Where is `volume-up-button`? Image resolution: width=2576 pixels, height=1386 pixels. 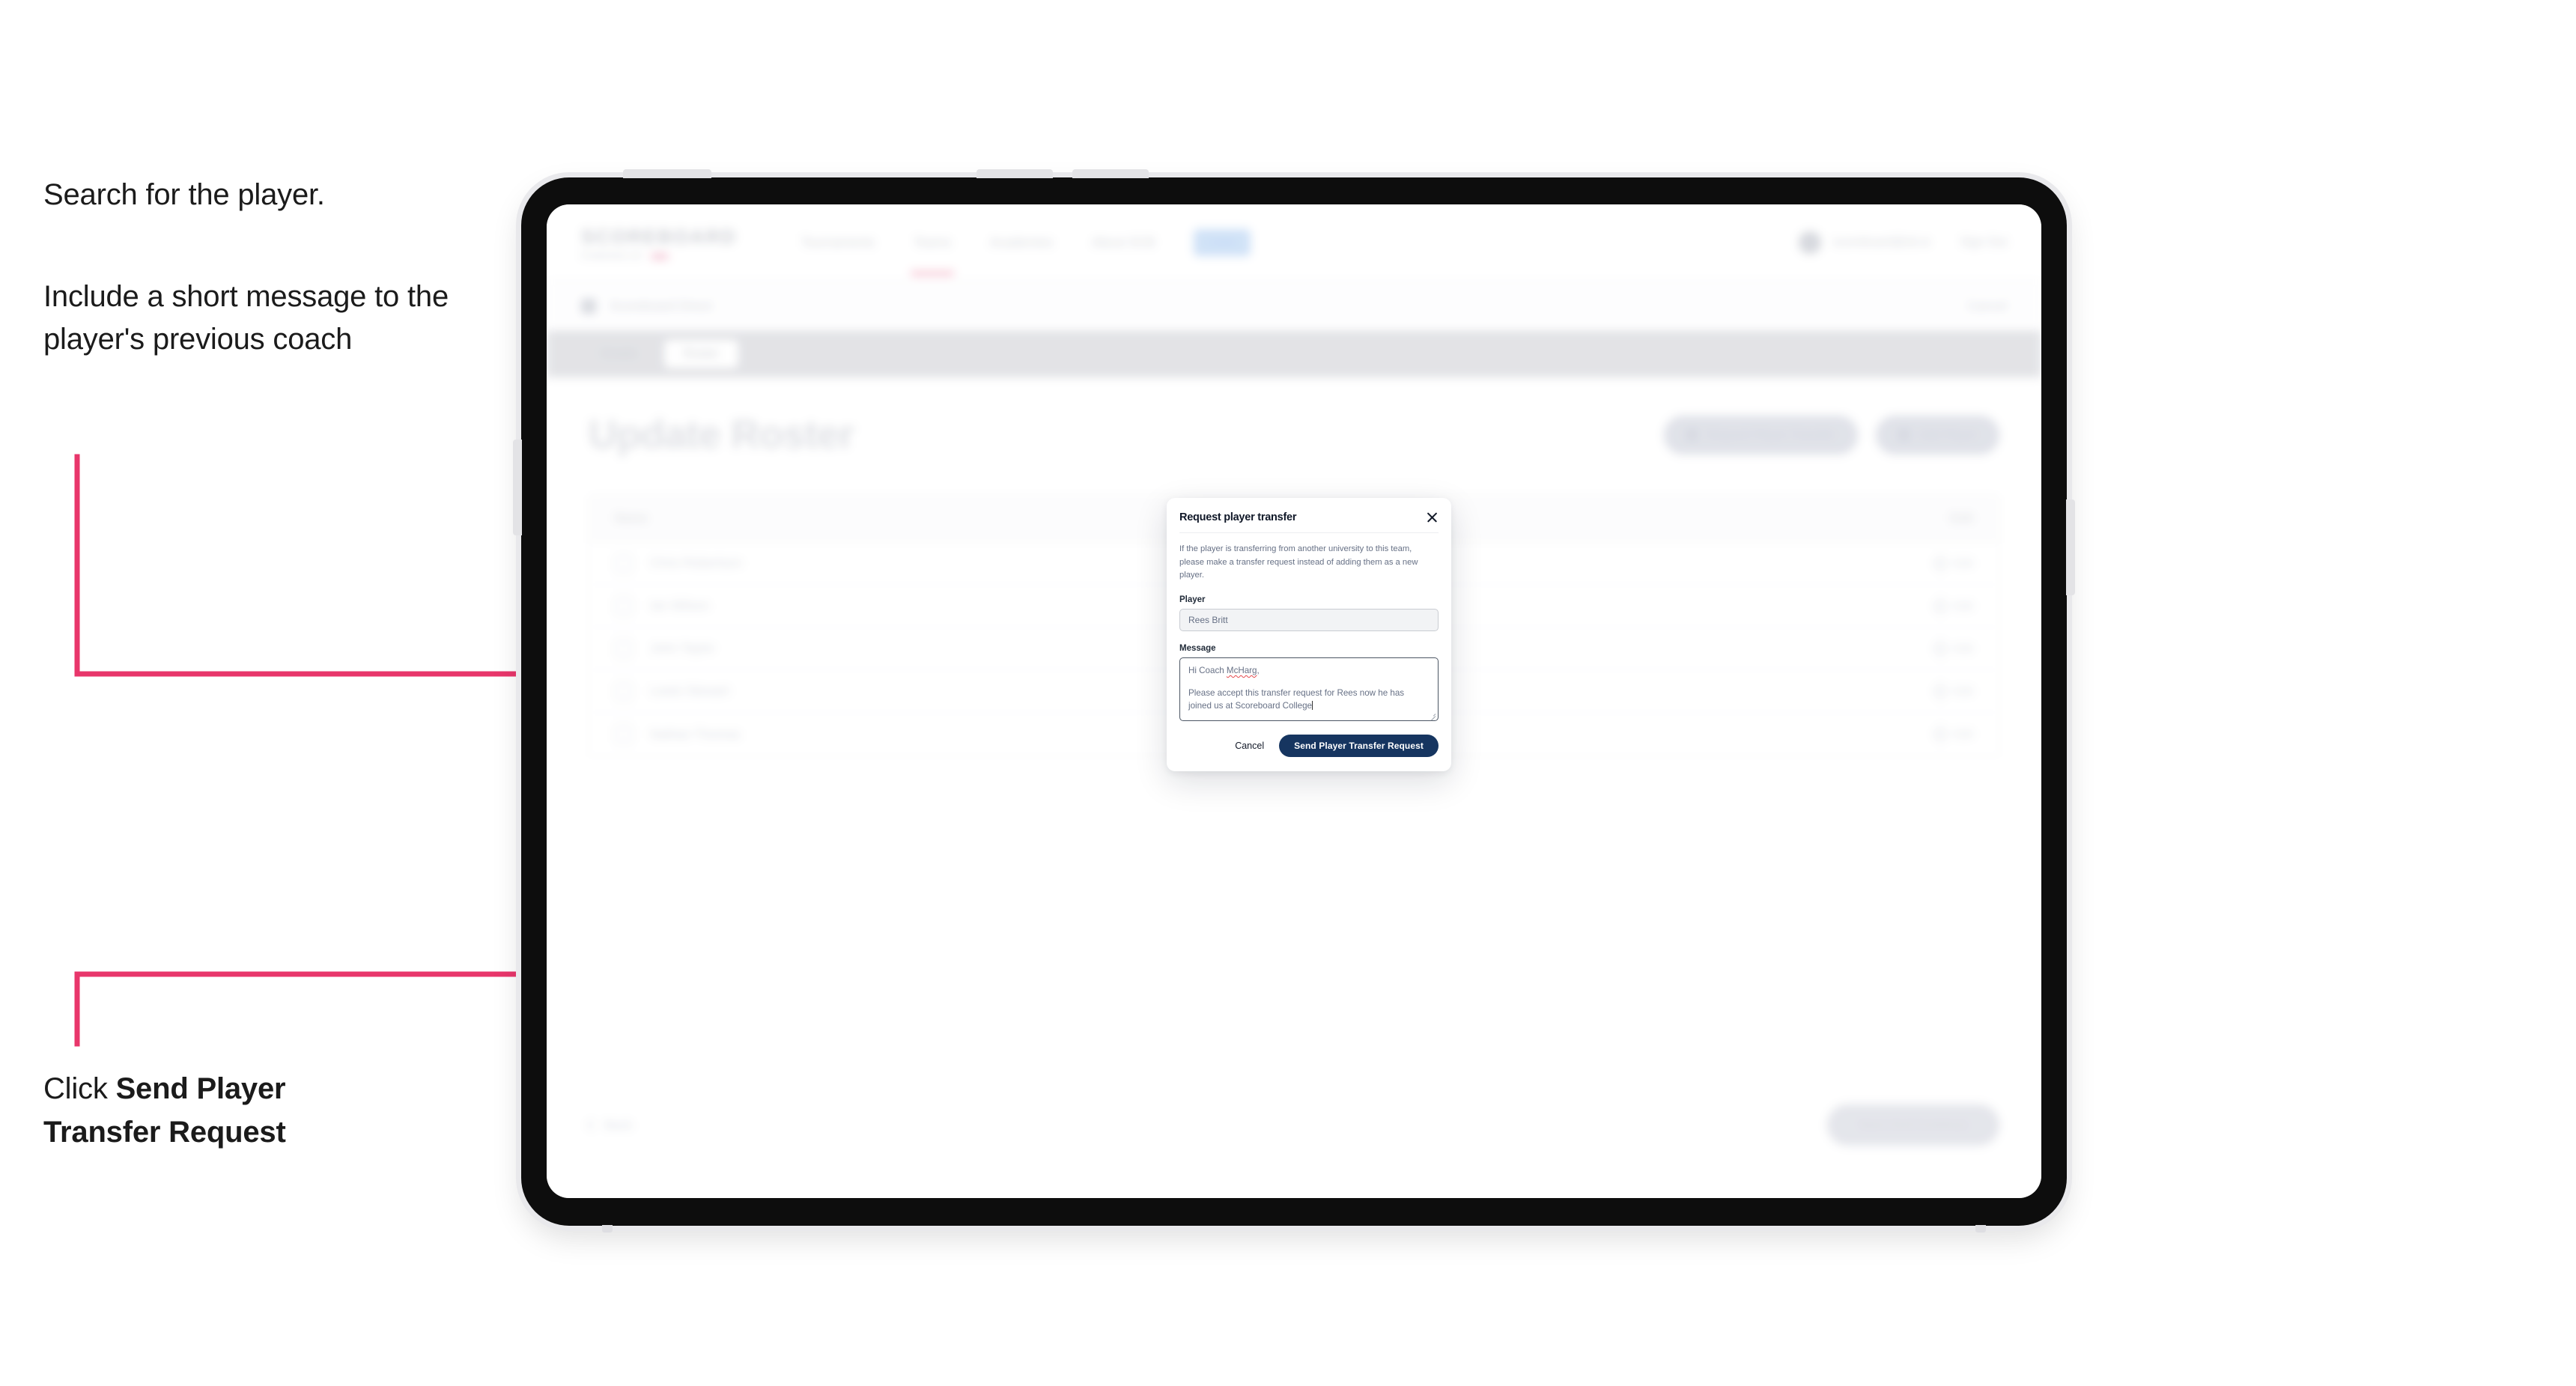 volume-up-button is located at coordinates (1014, 174).